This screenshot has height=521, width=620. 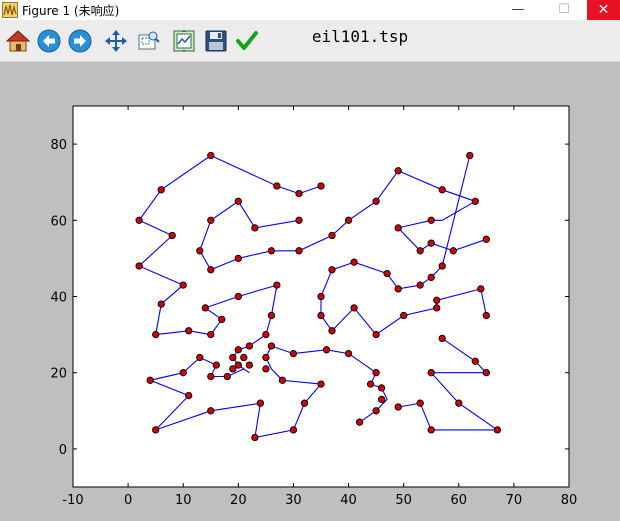 What do you see at coordinates (569, 500) in the screenshot?
I see `x-tick-label: 80` at bounding box center [569, 500].